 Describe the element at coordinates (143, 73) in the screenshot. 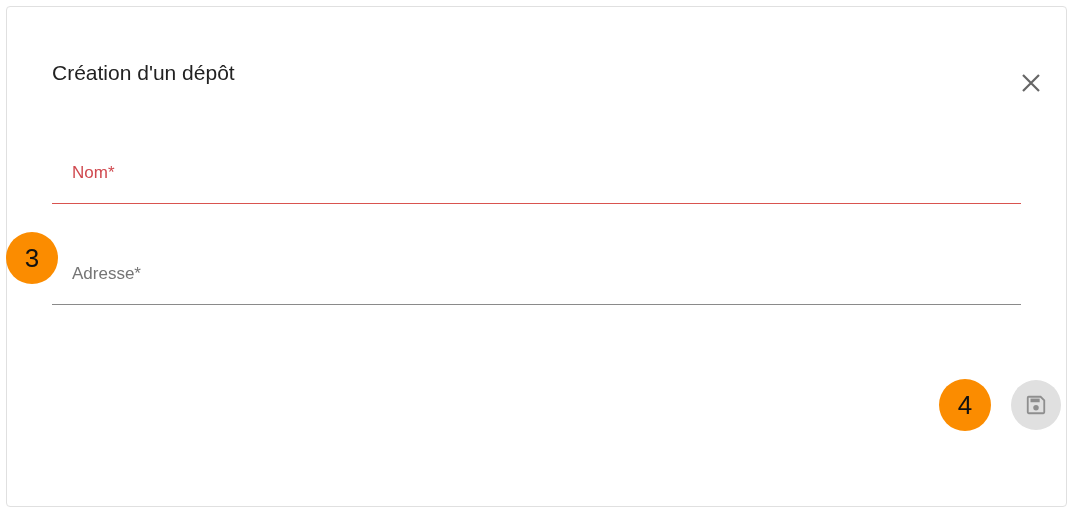

I see `dialog-title: Création d'un dépôt` at that location.